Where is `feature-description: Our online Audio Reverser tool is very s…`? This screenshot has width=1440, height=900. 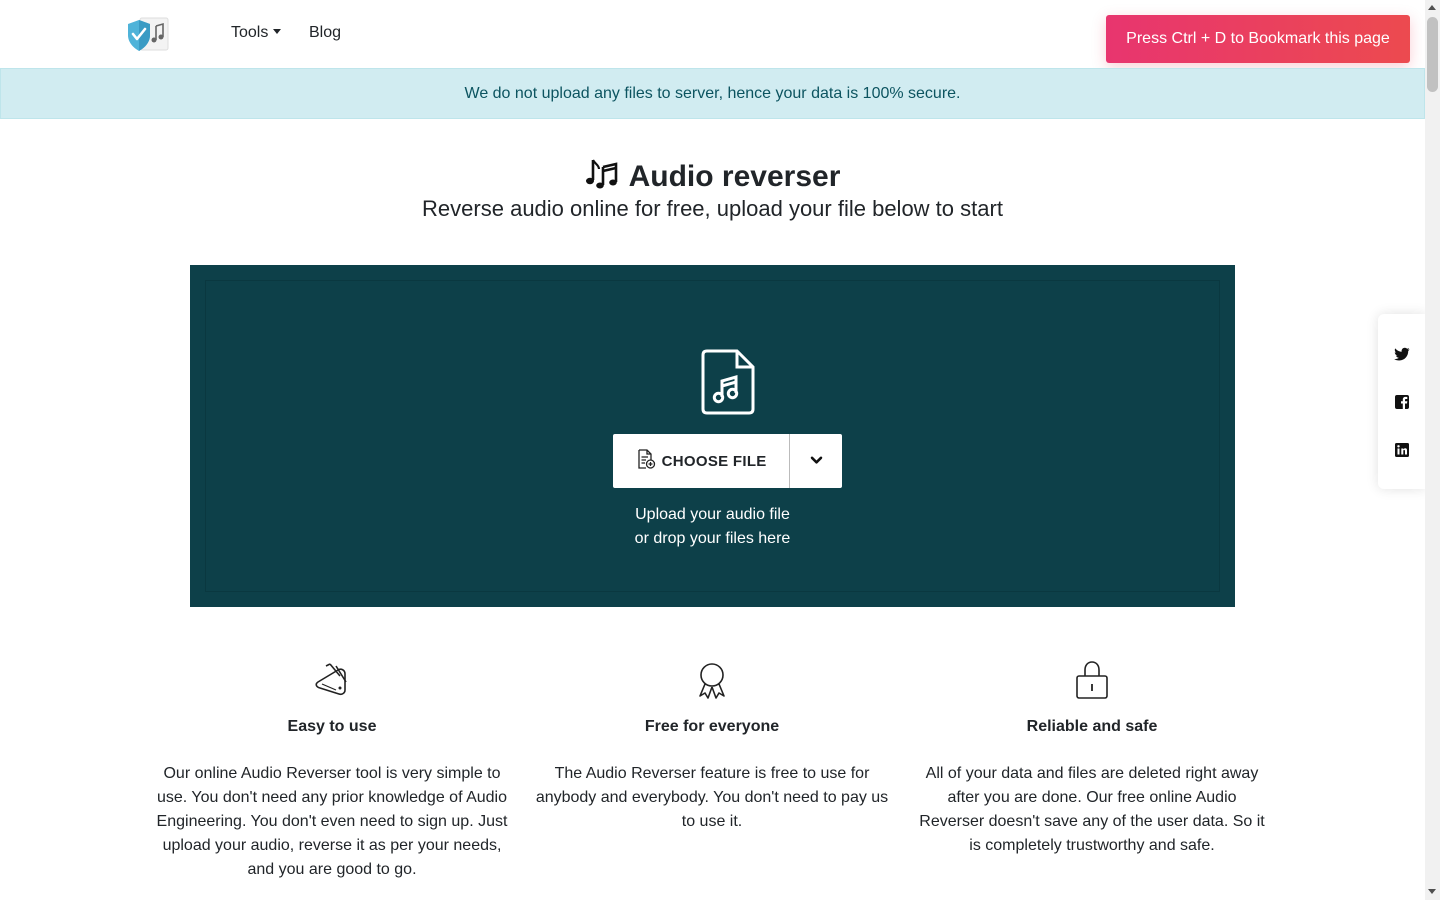 feature-description: Our online Audio Reverser tool is very s… is located at coordinates (332, 821).